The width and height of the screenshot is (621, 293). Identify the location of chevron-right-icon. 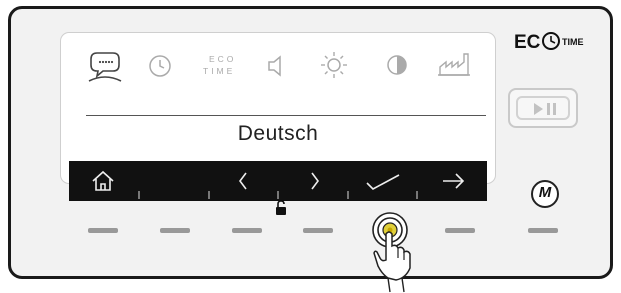
(315, 181).